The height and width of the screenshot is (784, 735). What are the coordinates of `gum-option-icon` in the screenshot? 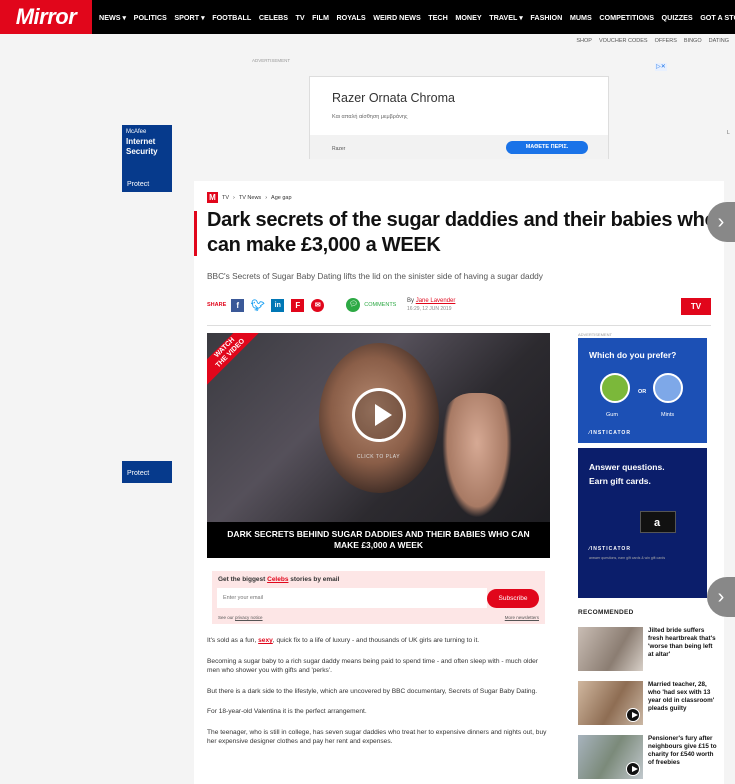 It's located at (615, 388).